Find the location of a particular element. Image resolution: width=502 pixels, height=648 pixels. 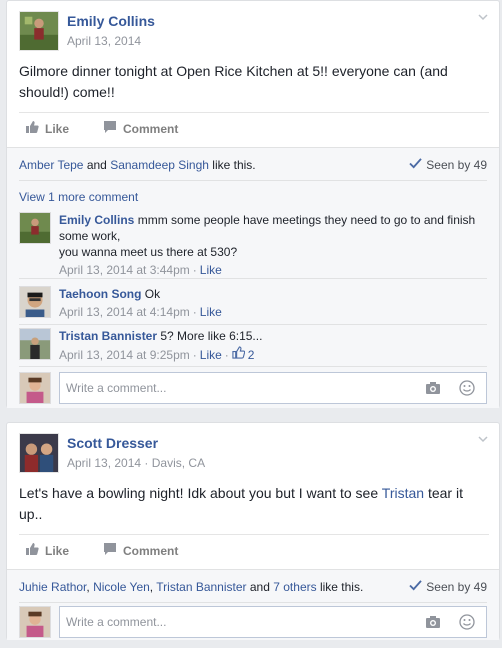

post-header: Scott Dresser April 13, 2014 · Davis, CA is located at coordinates (249, 453).